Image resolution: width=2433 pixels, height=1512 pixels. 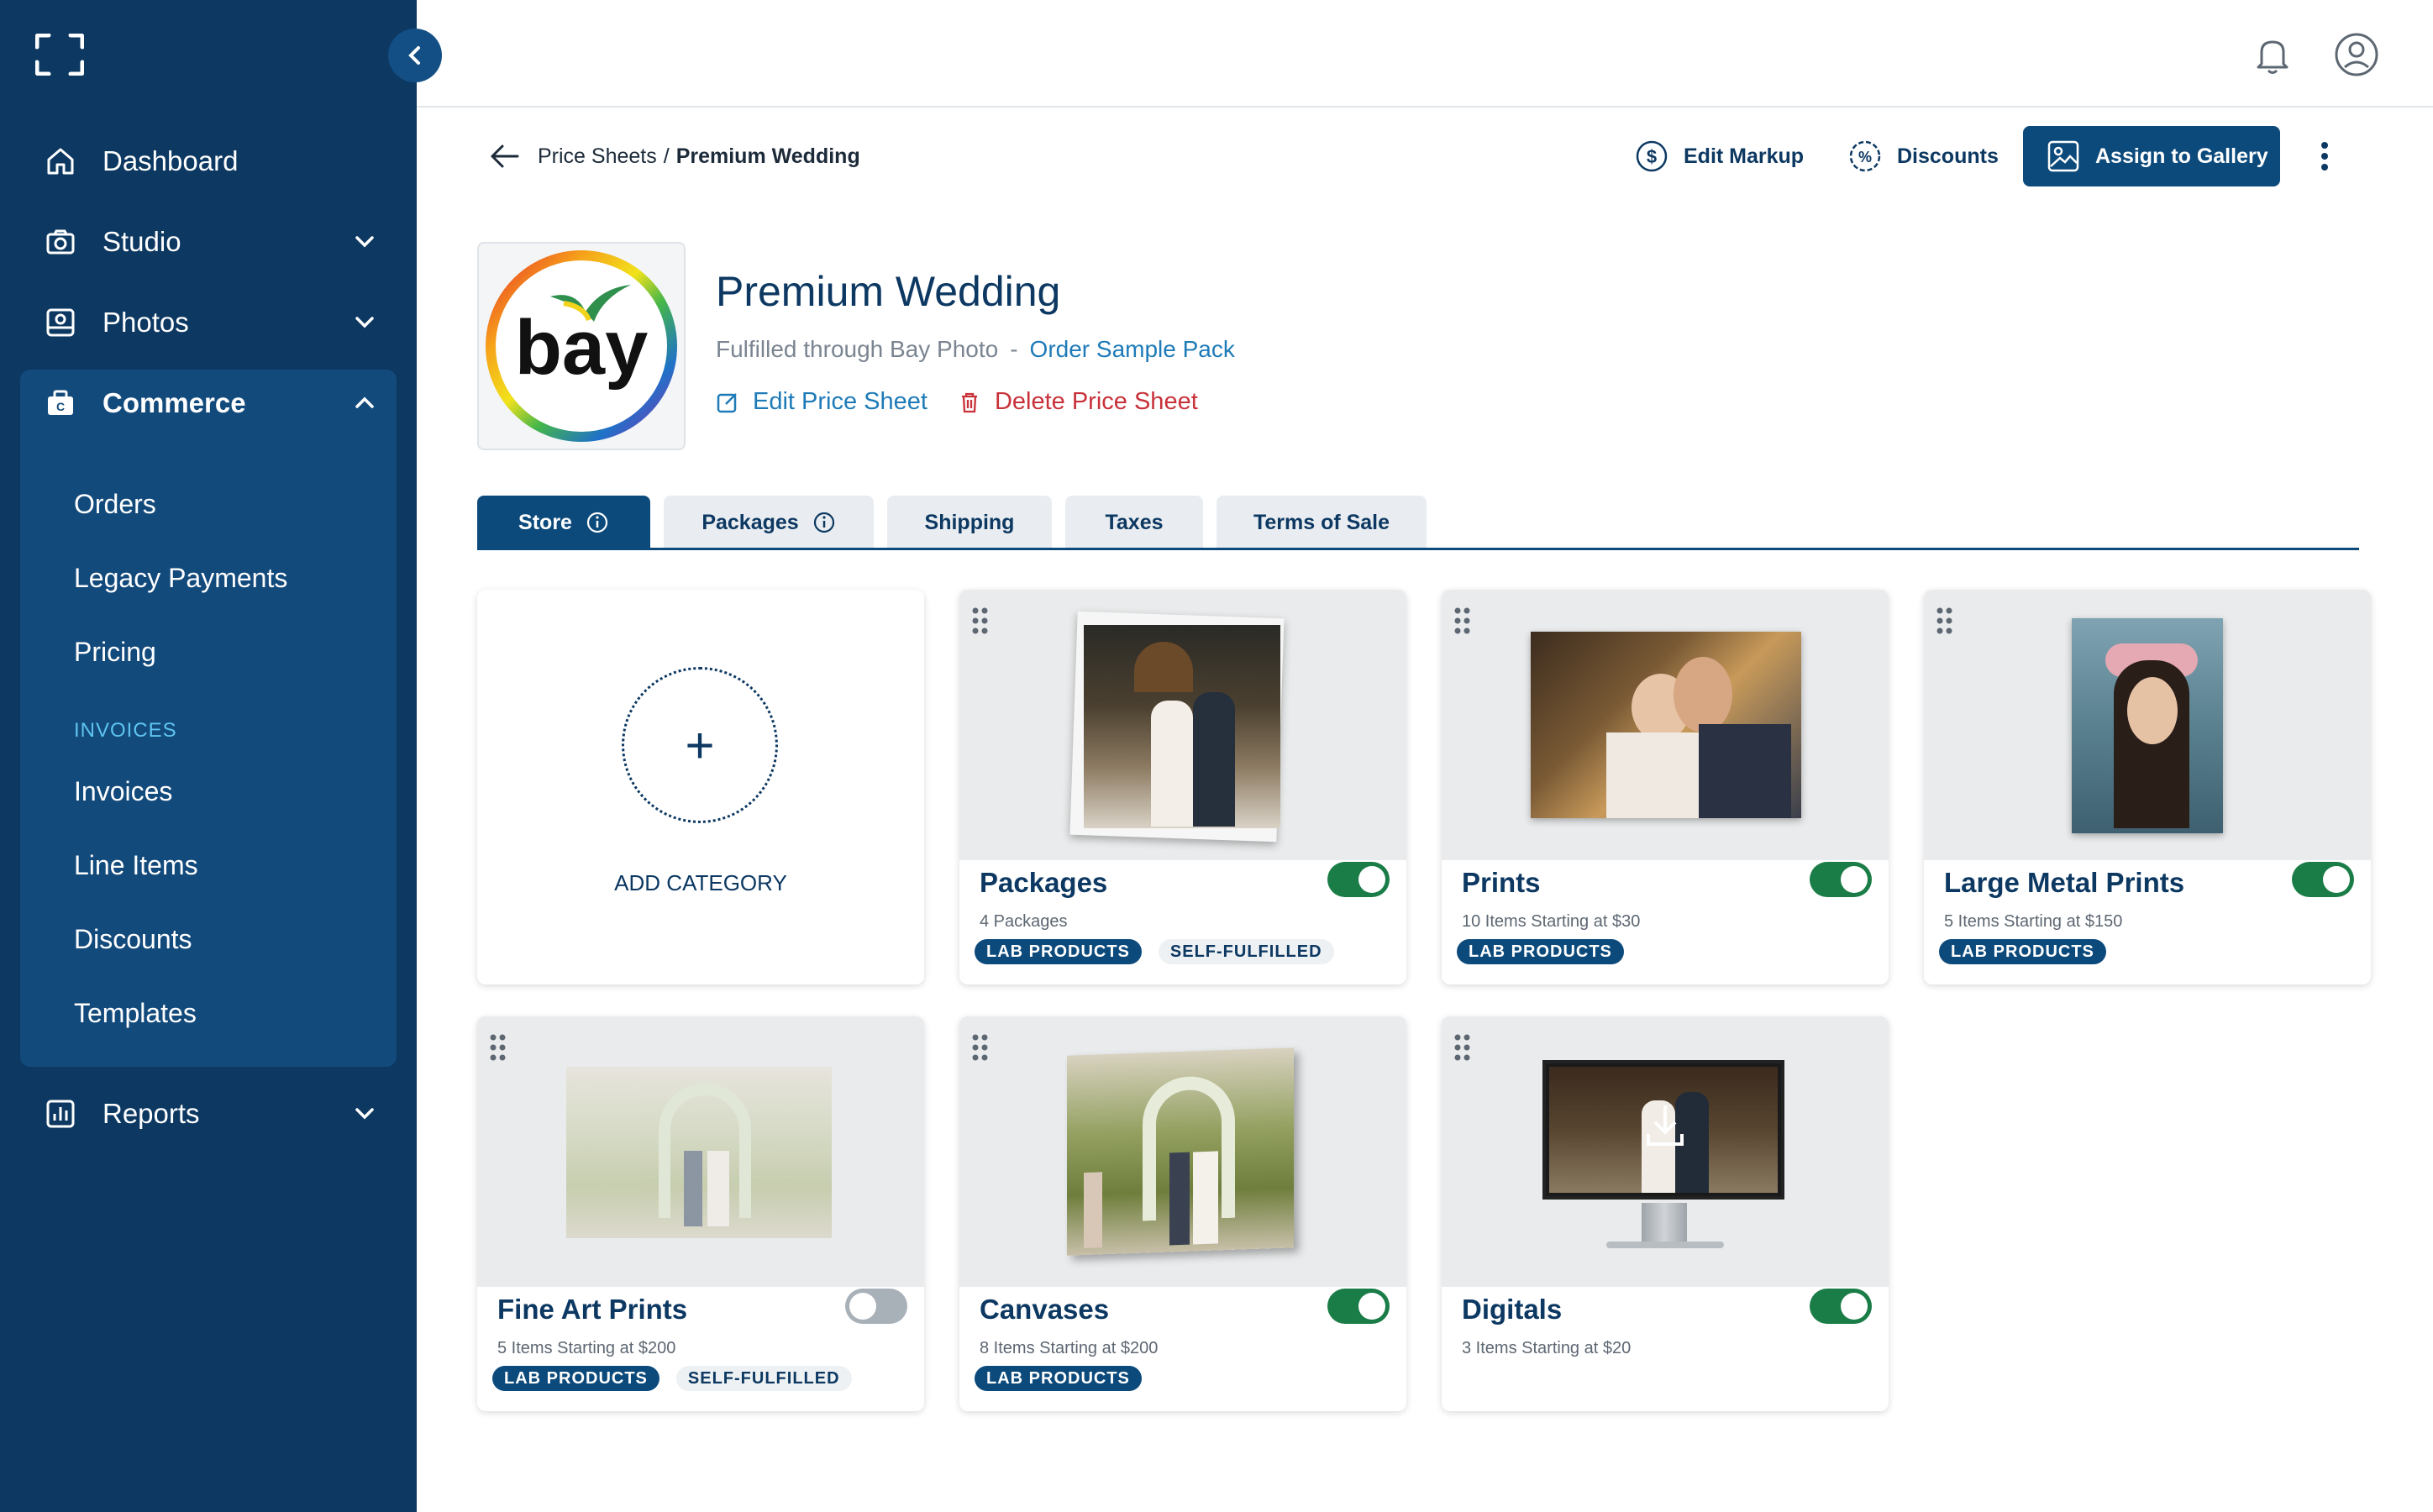 What do you see at coordinates (208, 322) in the screenshot?
I see `sidebar-item-photos: Photos` at bounding box center [208, 322].